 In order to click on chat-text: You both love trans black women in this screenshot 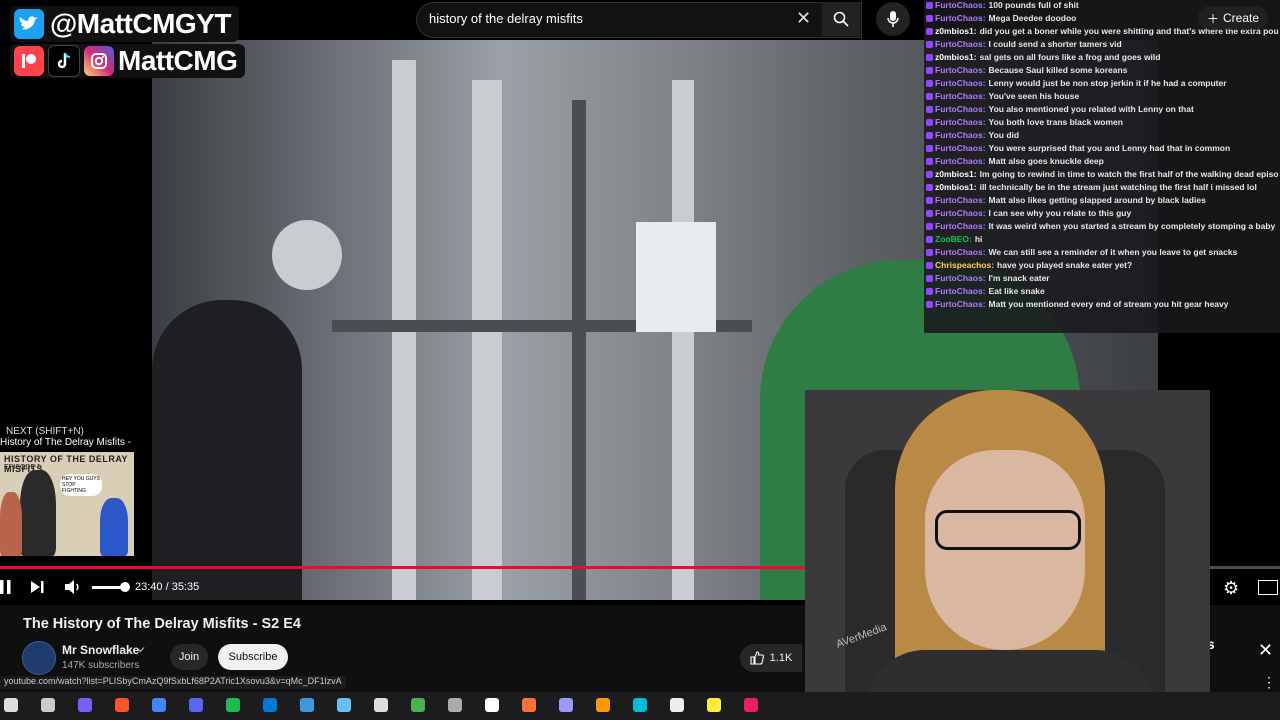, I will do `click(1055, 122)`.